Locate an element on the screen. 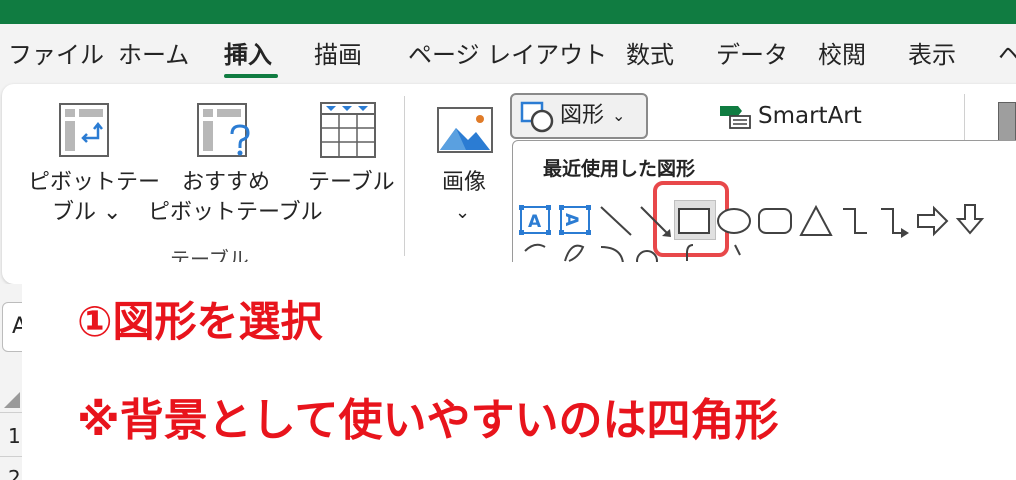 This screenshot has height=480, width=1016. textbox-horizontal-icon: A is located at coordinates (535, 220).